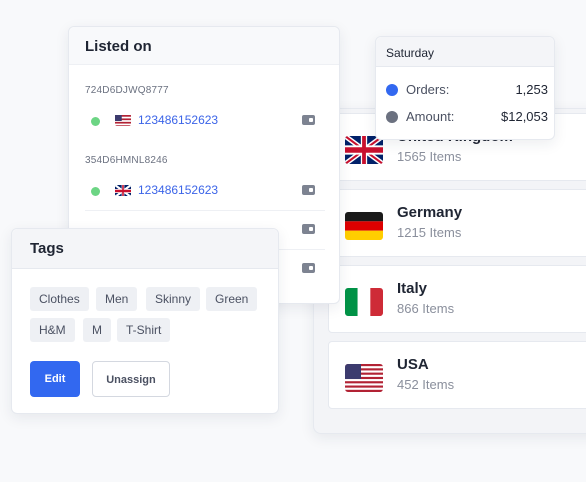  Describe the element at coordinates (52, 330) in the screenshot. I see `tag-chip: H&M` at that location.